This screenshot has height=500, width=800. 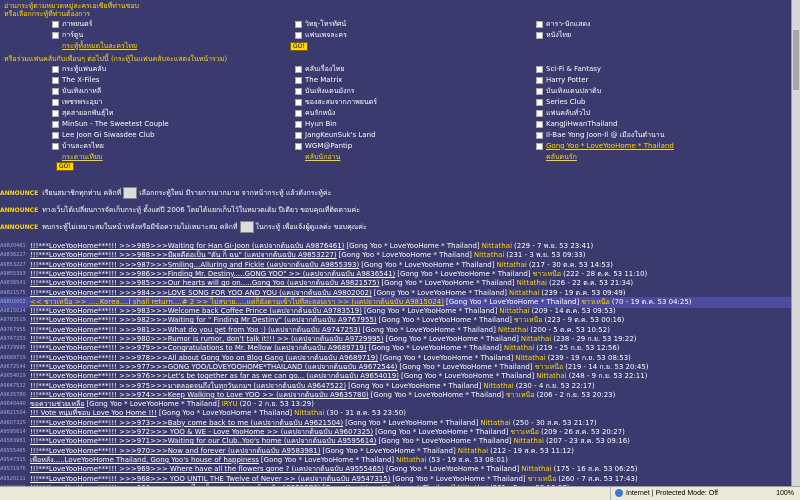 I want to click on scrollbar-thumb, so click(x=796, y=60).